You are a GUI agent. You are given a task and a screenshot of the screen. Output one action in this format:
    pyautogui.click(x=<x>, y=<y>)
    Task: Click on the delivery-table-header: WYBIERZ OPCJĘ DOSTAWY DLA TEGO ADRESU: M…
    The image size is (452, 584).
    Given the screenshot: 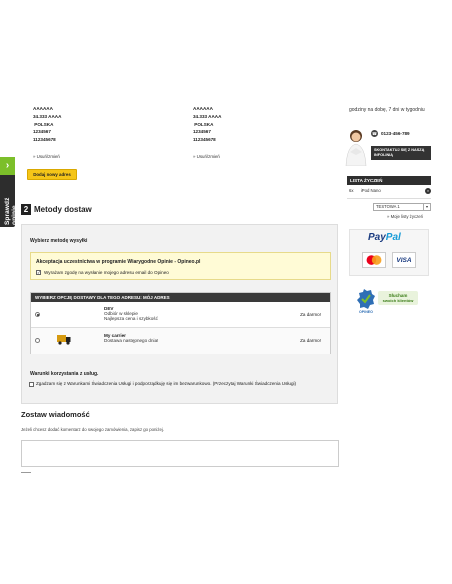 What is the action you would take?
    pyautogui.click(x=180, y=297)
    